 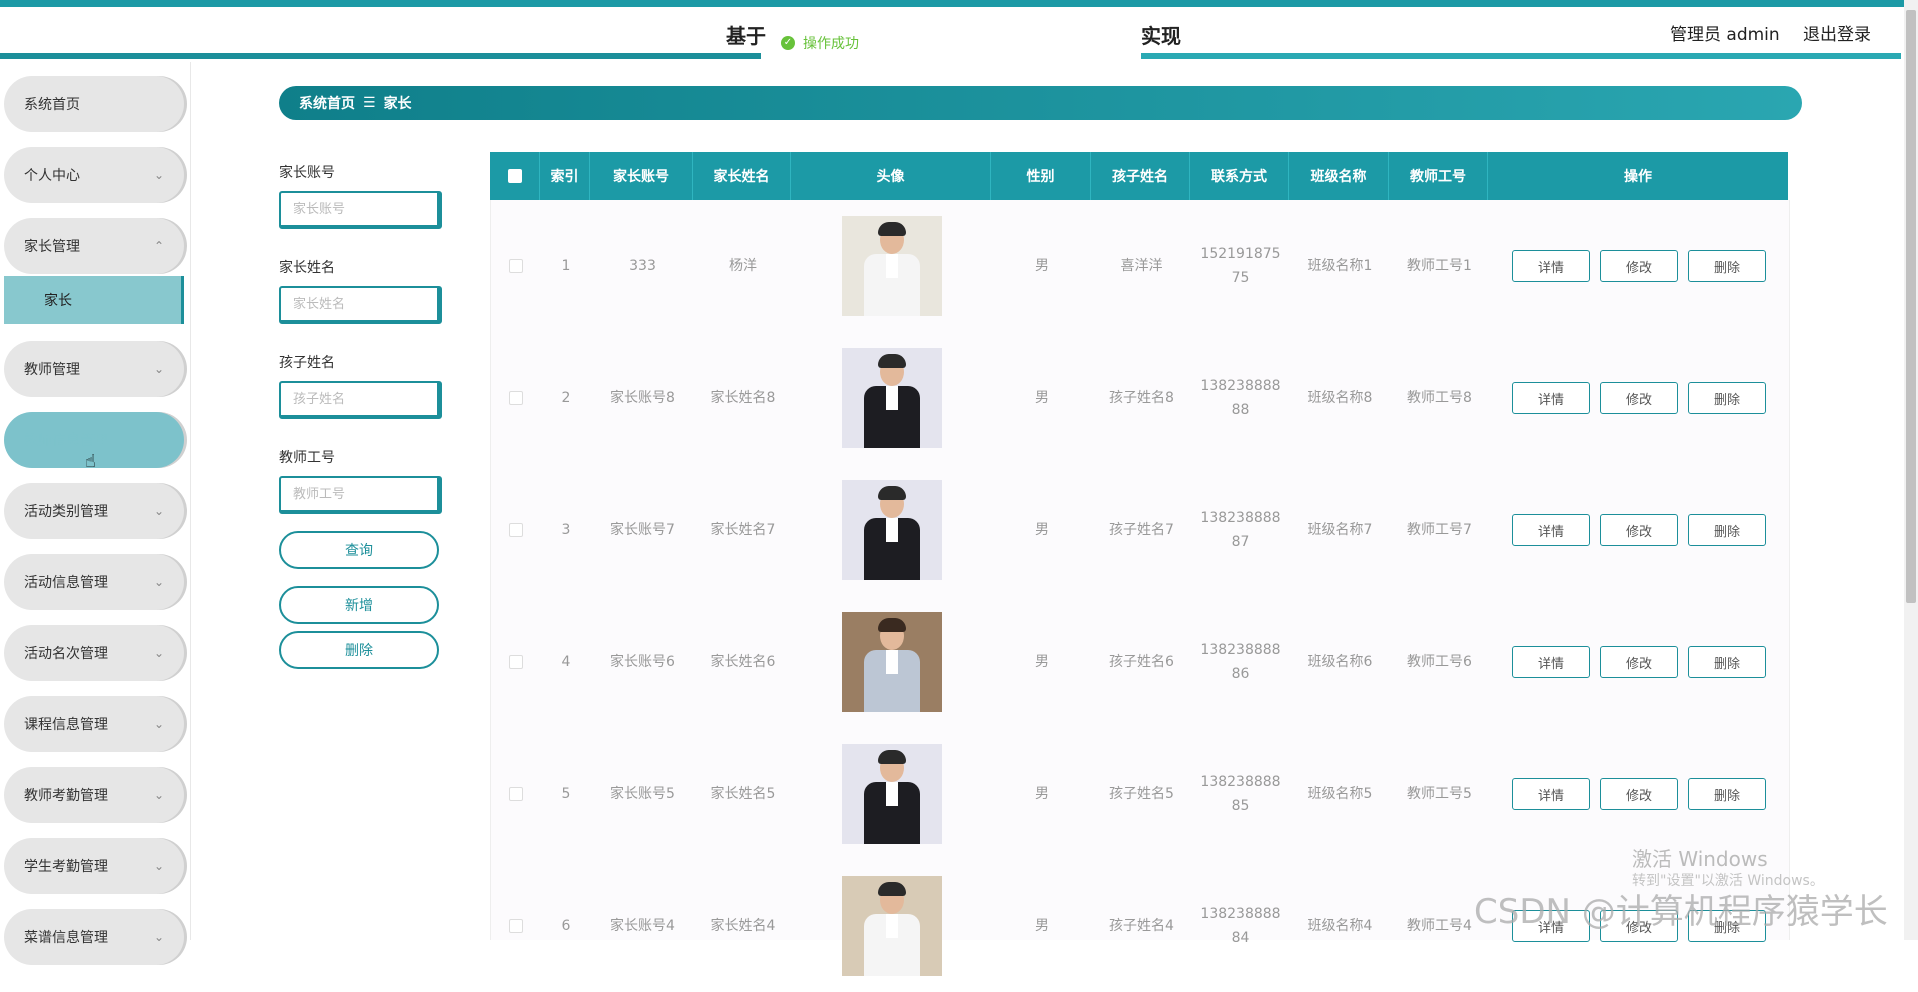 I want to click on cell-child-name: 孩子姓名7, so click(x=1141, y=530).